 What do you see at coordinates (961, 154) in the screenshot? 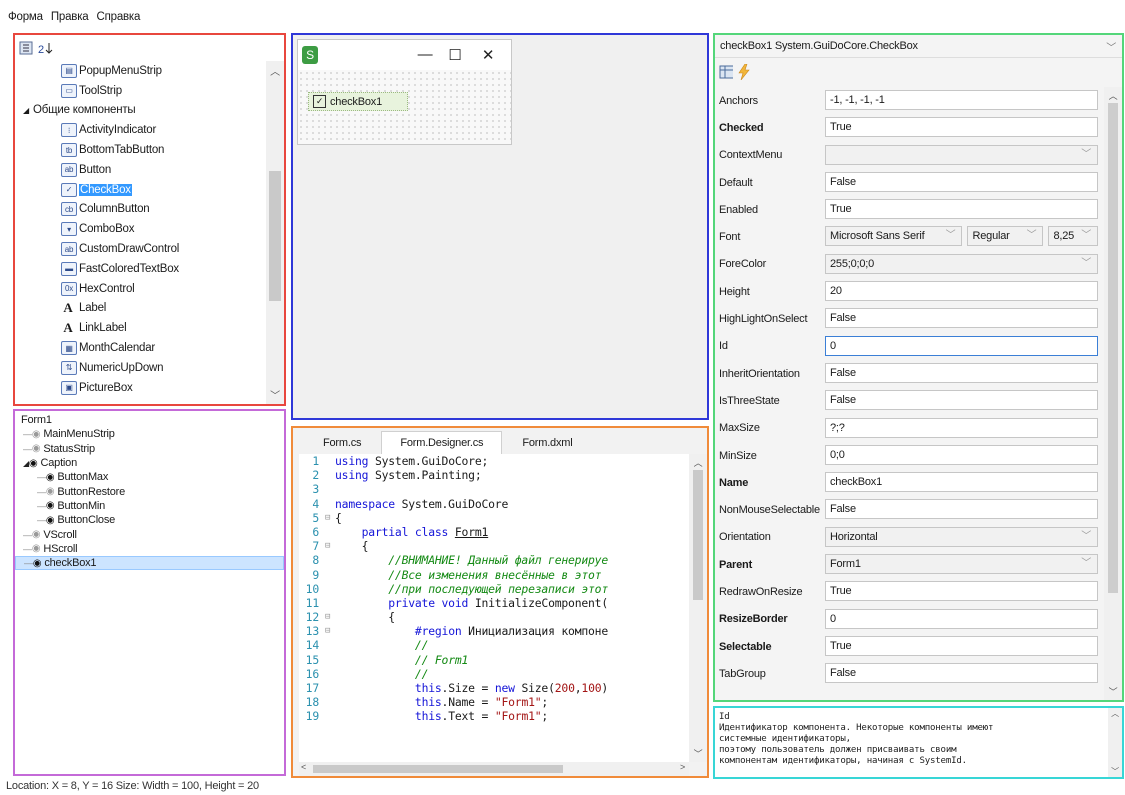
I see `property-value: ﹀` at bounding box center [961, 154].